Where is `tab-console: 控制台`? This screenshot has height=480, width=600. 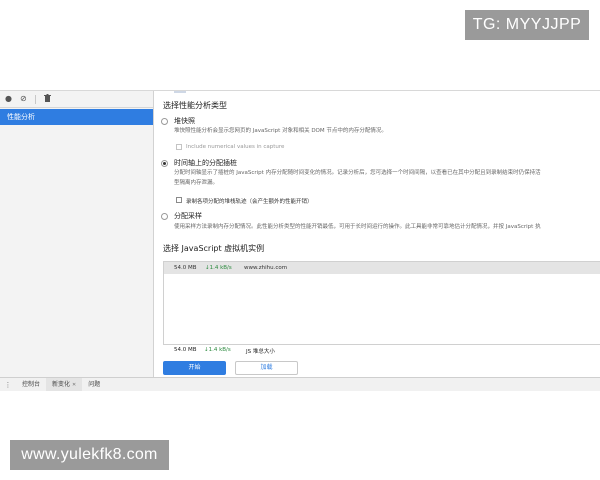
tab-console: 控制台 is located at coordinates (31, 384).